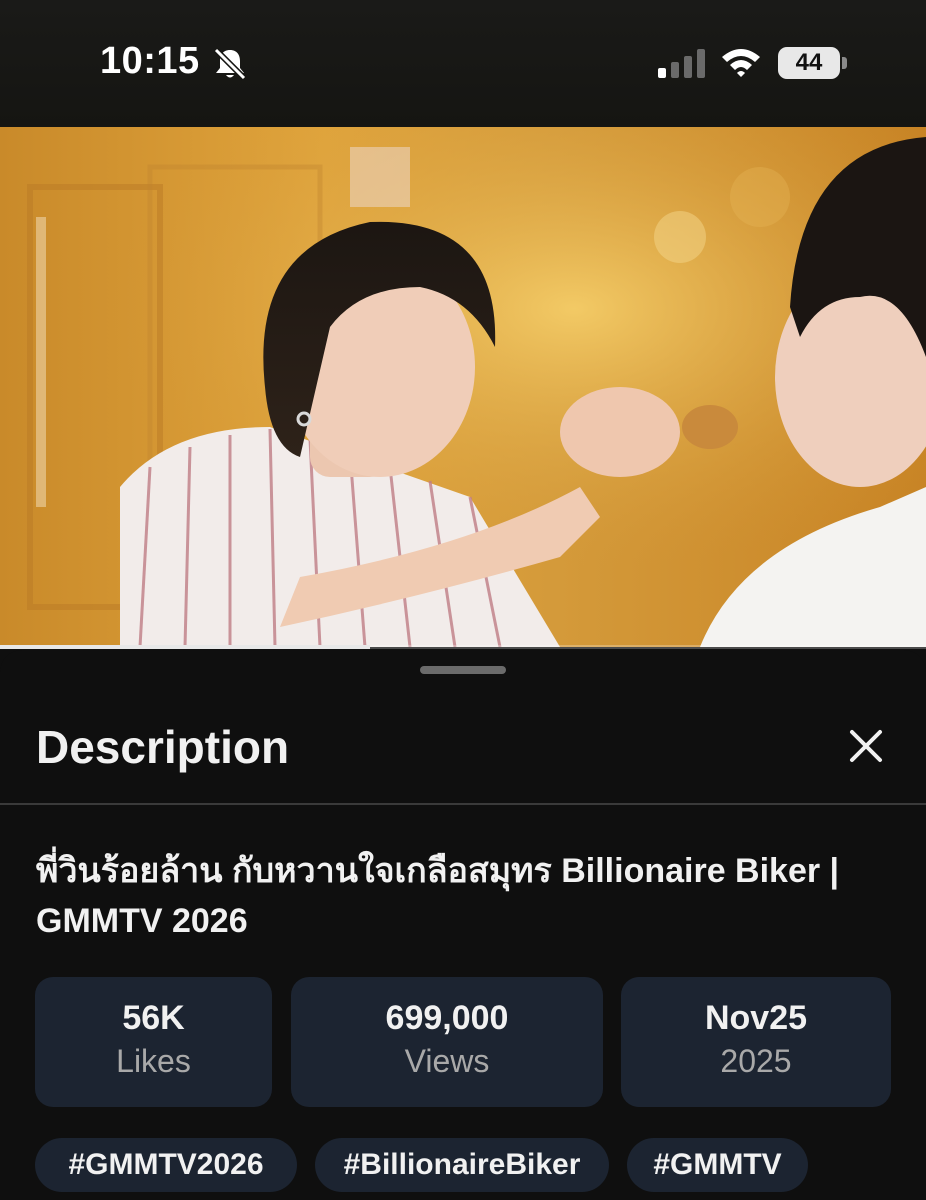 The image size is (926, 1200). What do you see at coordinates (153, 1042) in the screenshot?
I see `likes-stat: 56K Likes` at bounding box center [153, 1042].